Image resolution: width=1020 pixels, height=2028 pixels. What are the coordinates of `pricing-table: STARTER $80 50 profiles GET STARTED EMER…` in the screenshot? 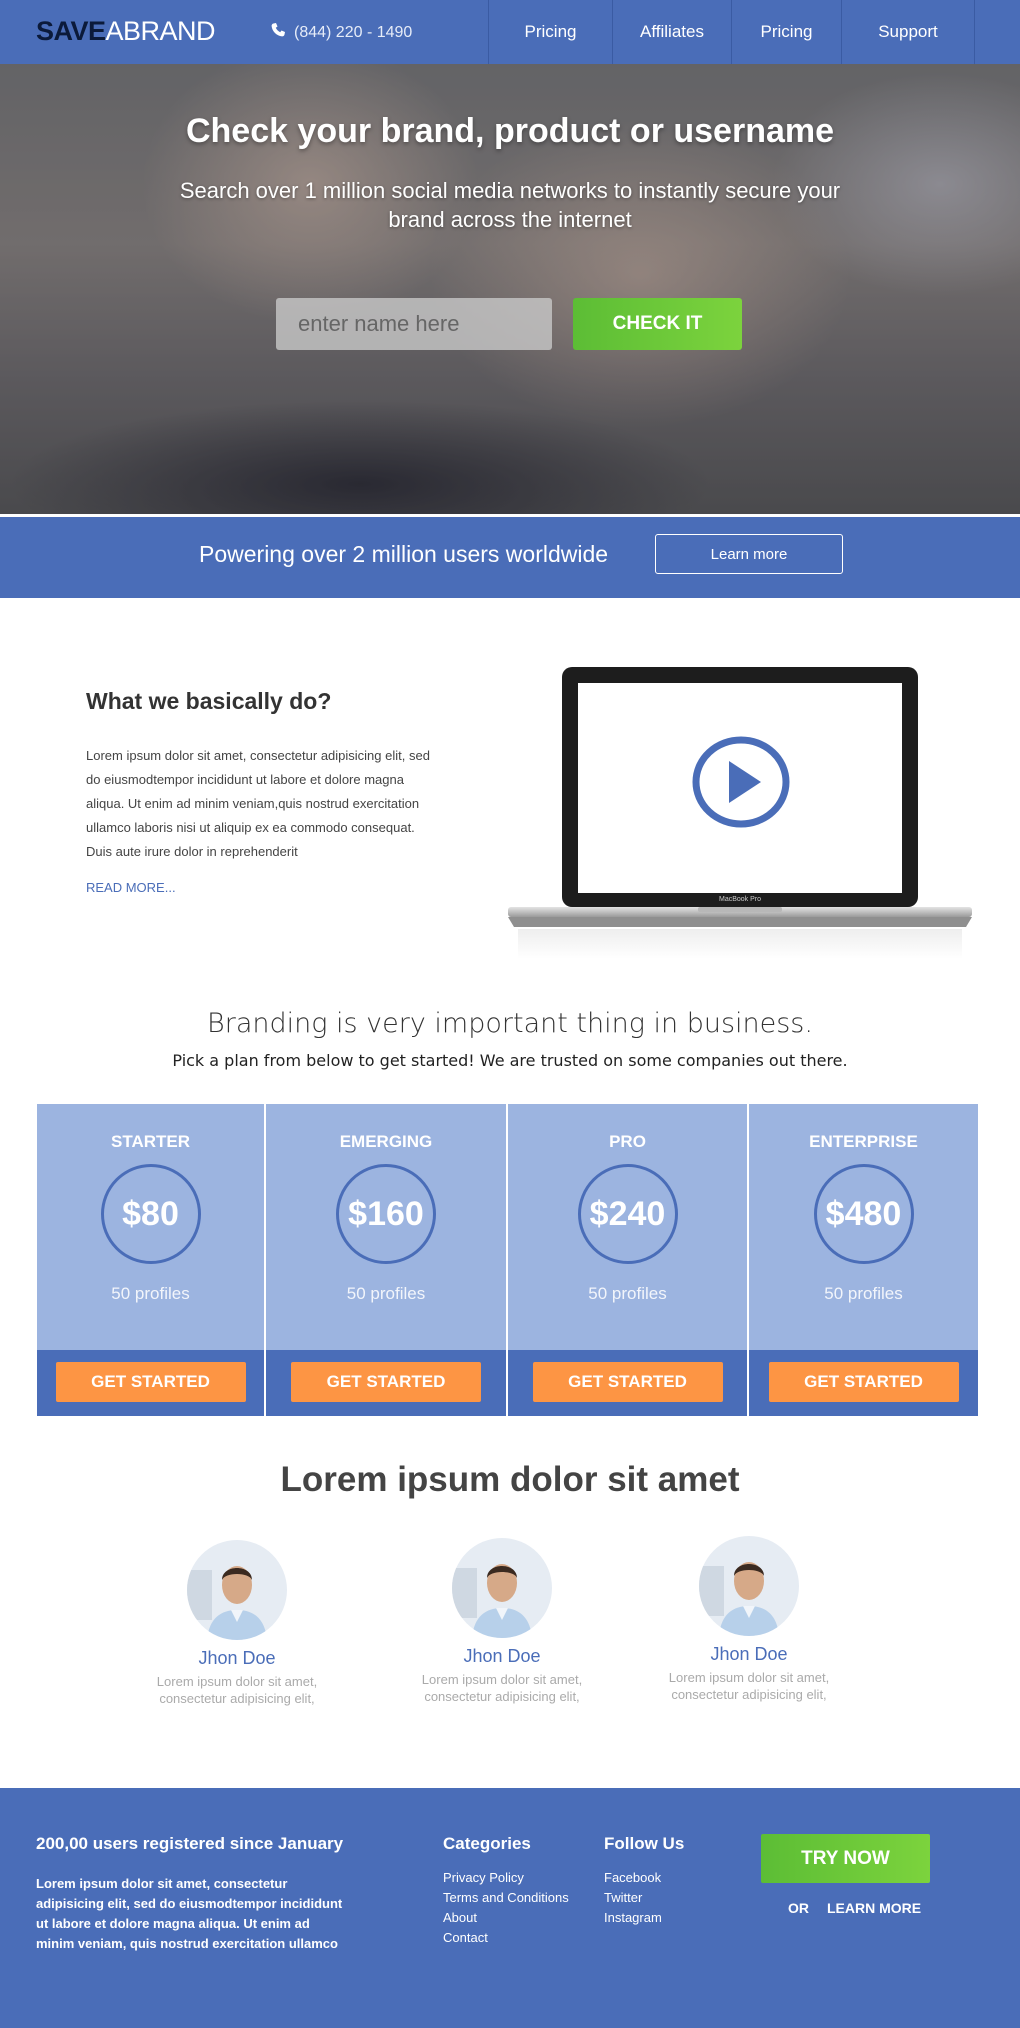 It's located at (507, 1260).